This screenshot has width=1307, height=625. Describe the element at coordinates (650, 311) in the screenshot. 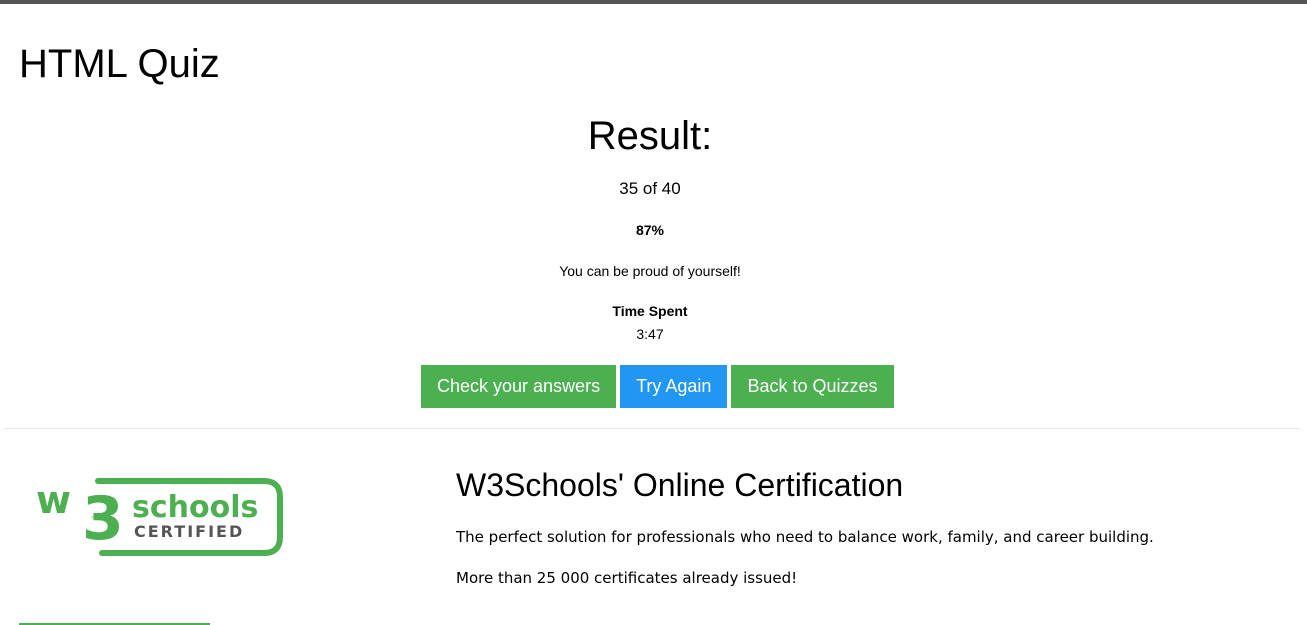

I see `time-spent-label: Time Spent` at that location.